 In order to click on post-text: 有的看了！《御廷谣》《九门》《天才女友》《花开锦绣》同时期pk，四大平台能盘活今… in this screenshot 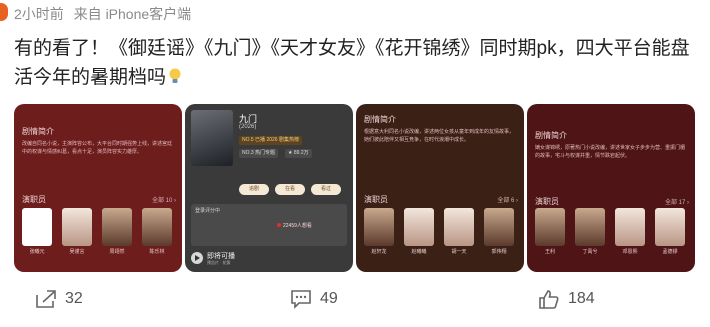, I will do `click(352, 63)`.